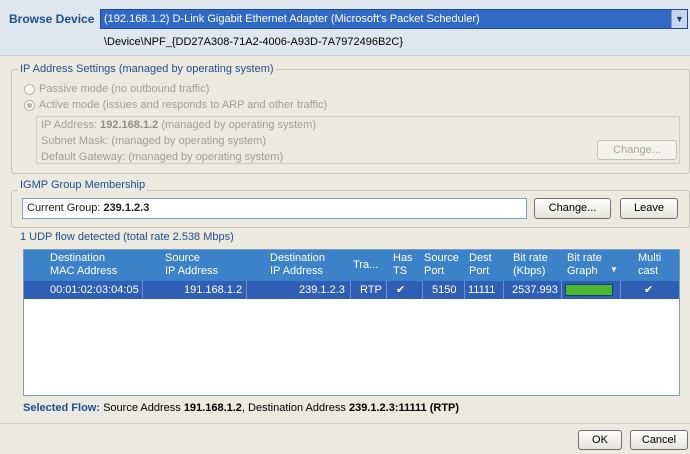 This screenshot has height=454, width=690. Describe the element at coordinates (69, 125) in the screenshot. I see `ip-address-label: IP Address:` at that location.